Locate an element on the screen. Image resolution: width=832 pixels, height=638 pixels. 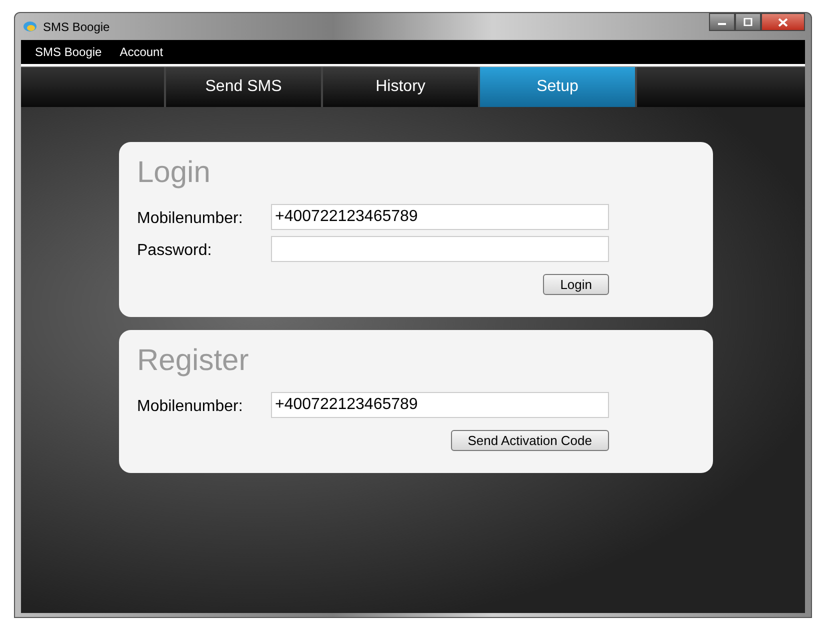
maximize-button is located at coordinates (748, 22).